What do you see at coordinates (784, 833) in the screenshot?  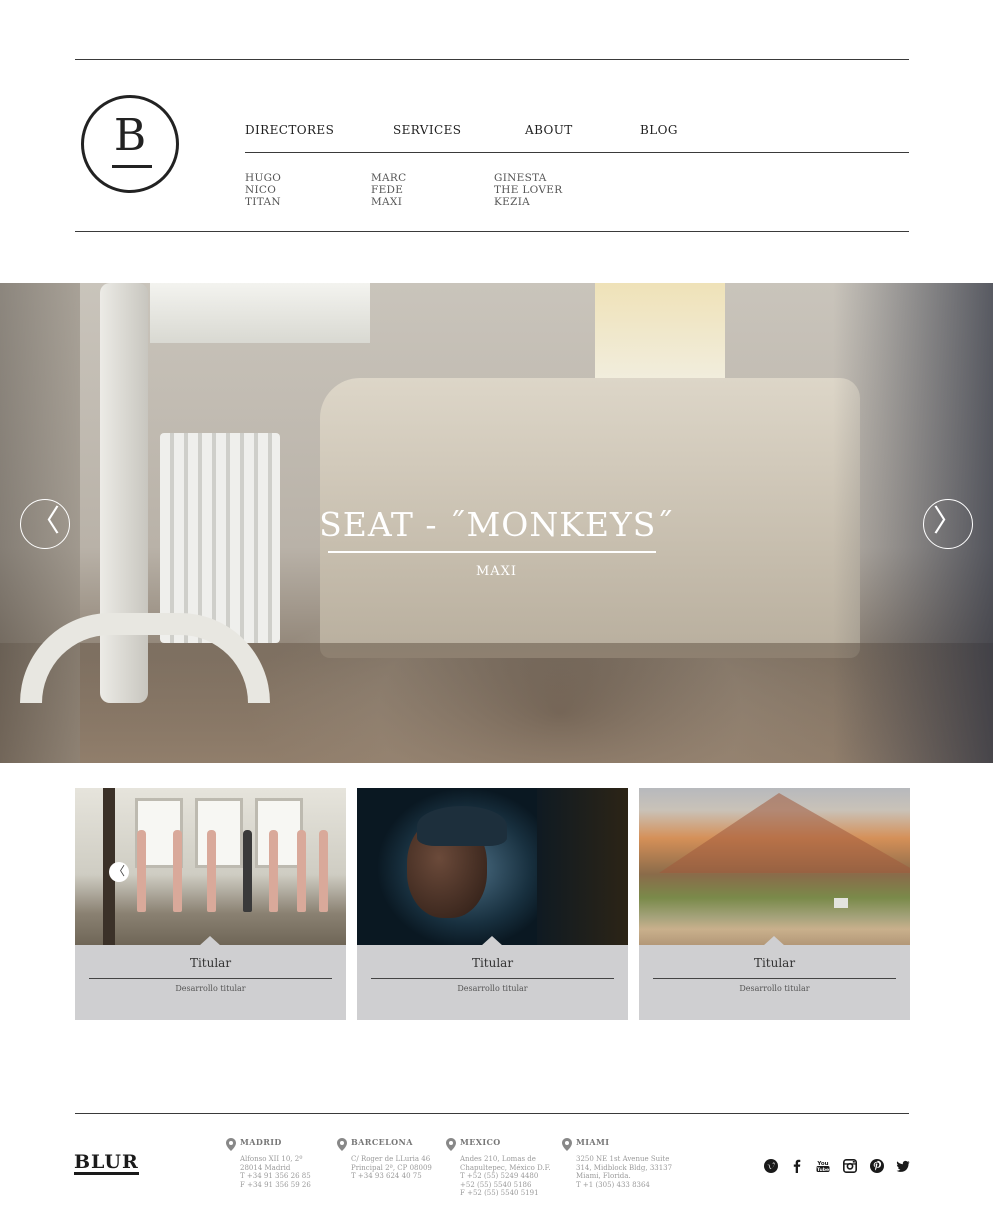 I see `thumb-mountain` at bounding box center [784, 833].